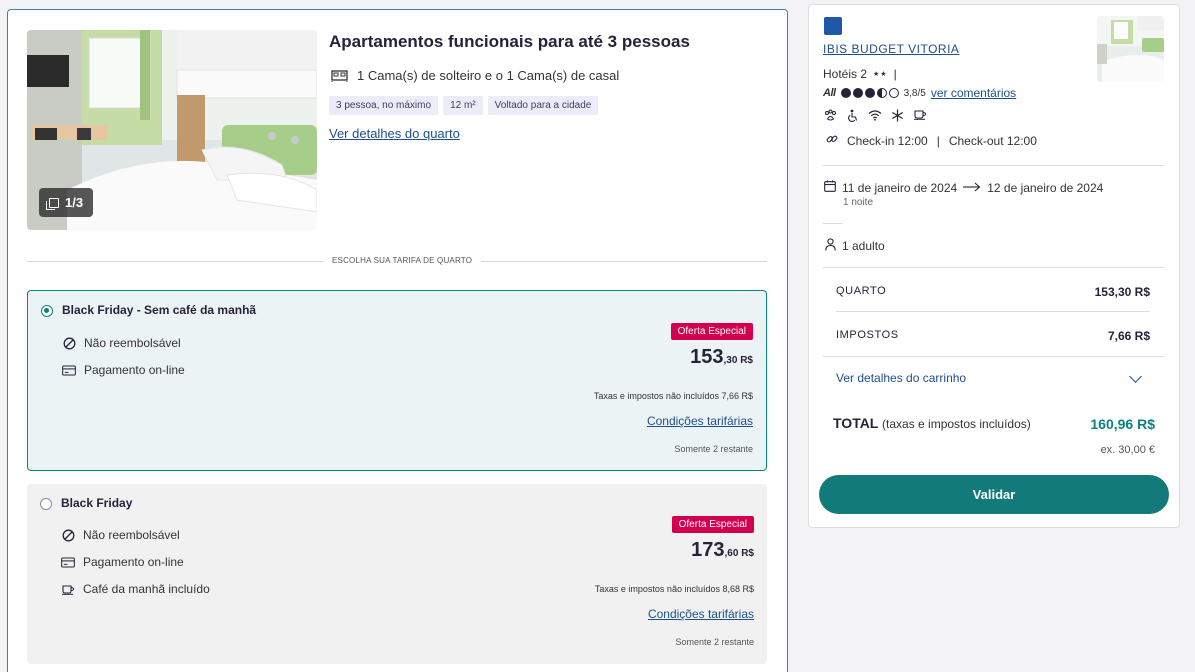  What do you see at coordinates (829, 93) in the screenshot?
I see `all-rating-logo: All` at bounding box center [829, 93].